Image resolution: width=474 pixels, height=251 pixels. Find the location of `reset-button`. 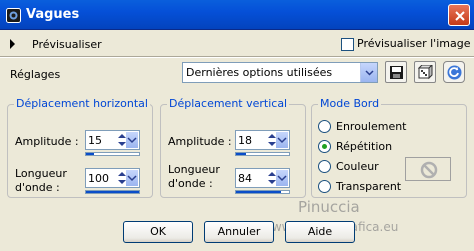

reset-button is located at coordinates (454, 72).